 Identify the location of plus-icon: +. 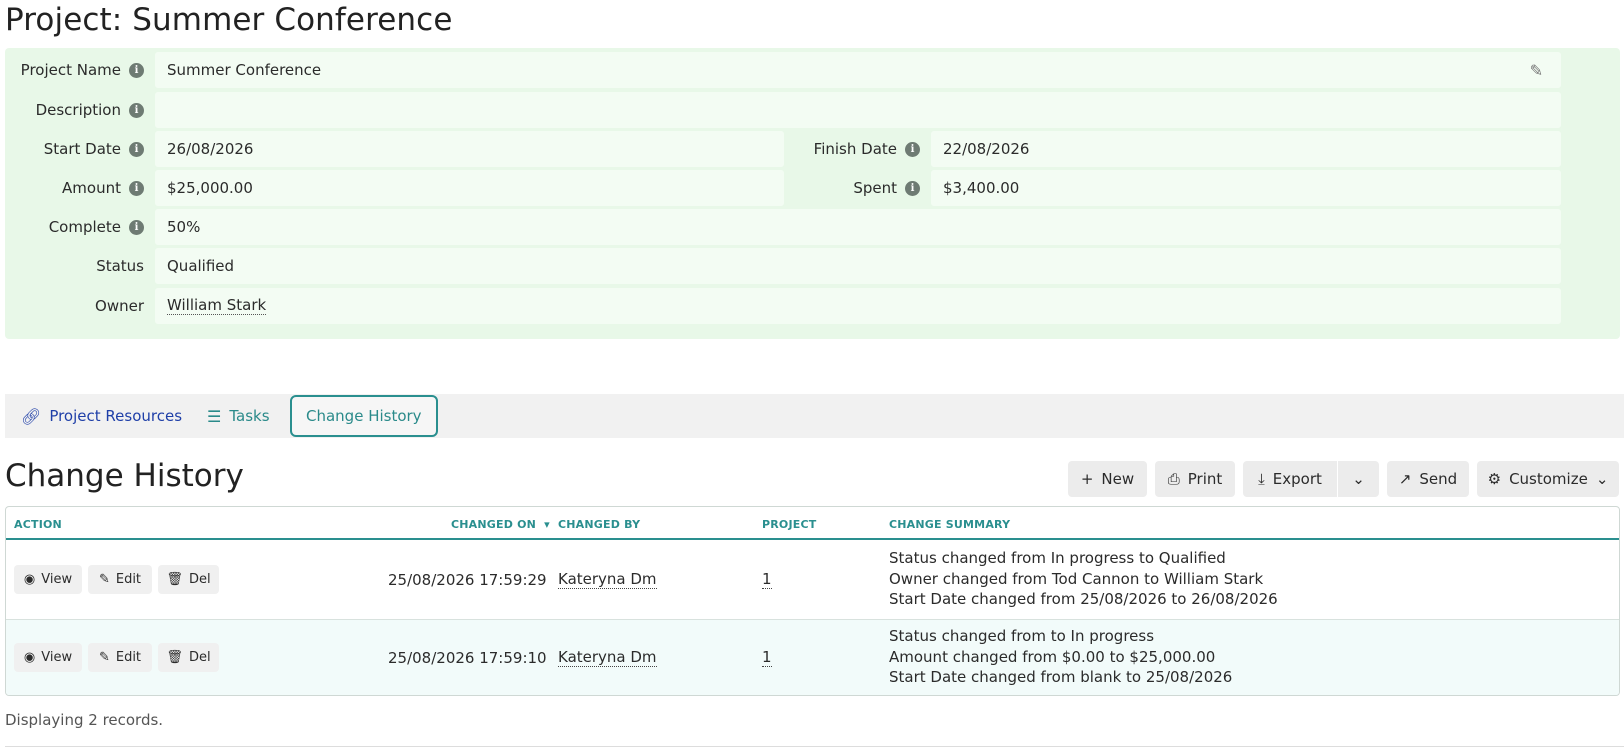
(1087, 479).